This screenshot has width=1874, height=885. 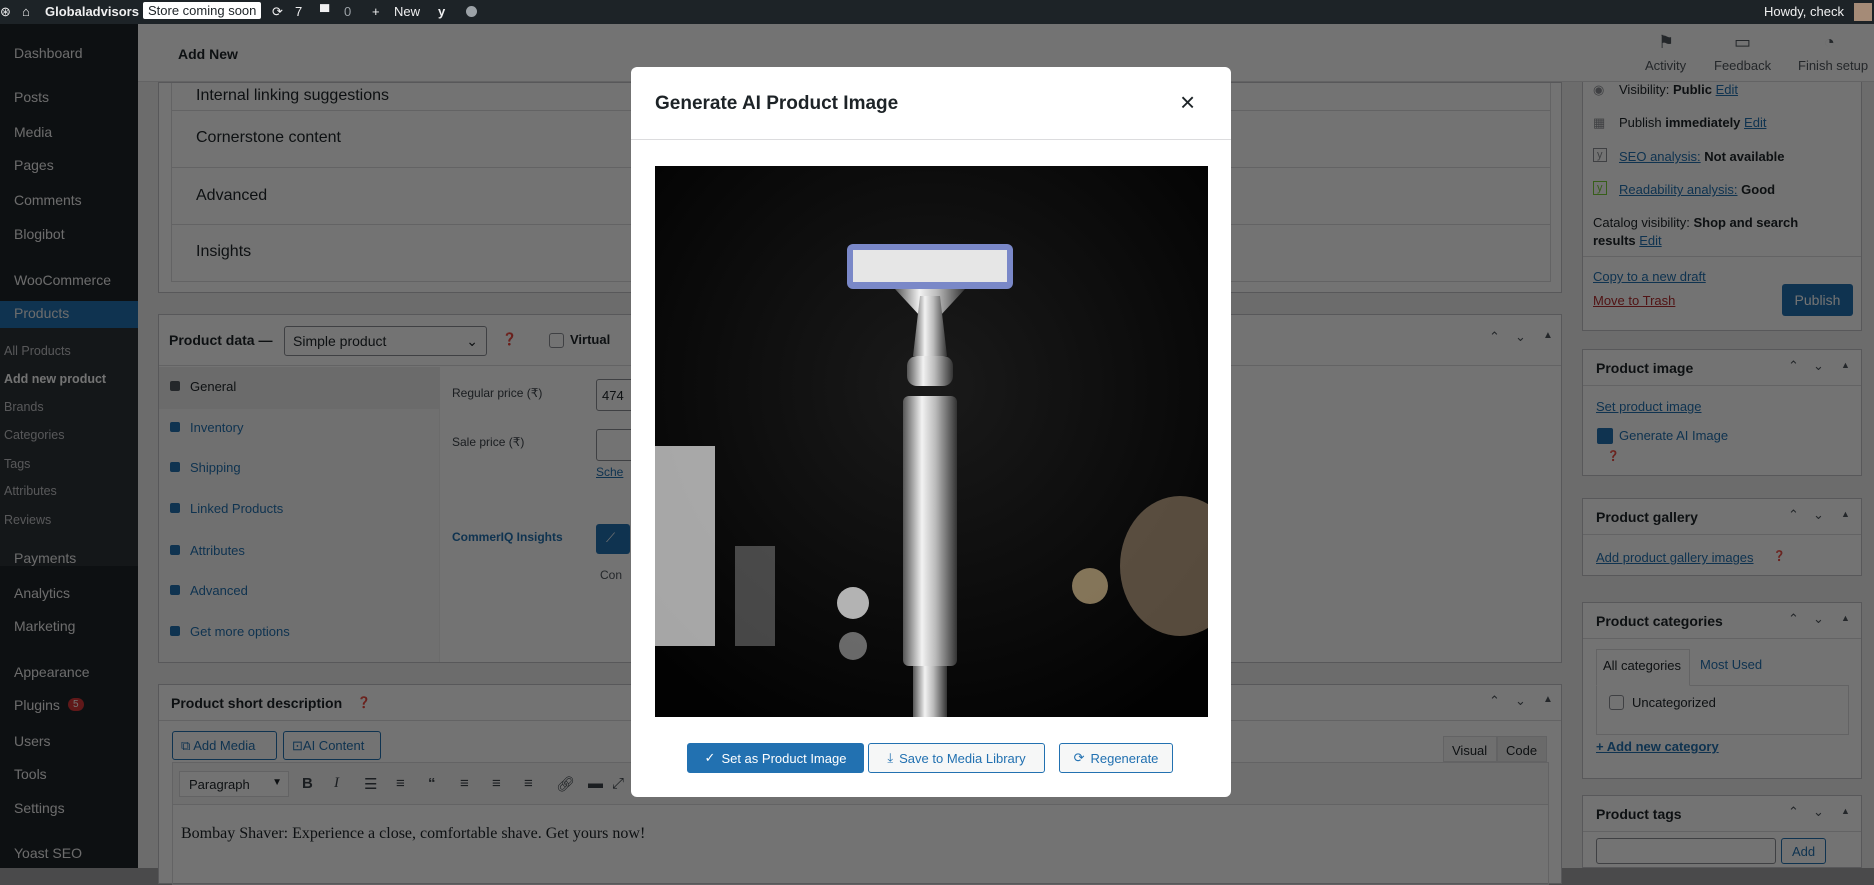 I want to click on new-link: New, so click(x=407, y=11).